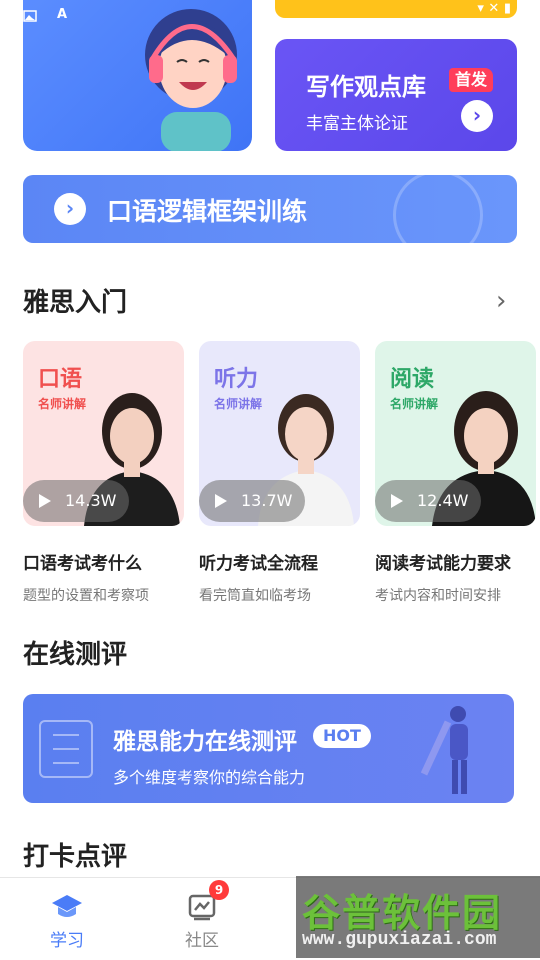 The width and height of the screenshot is (540, 960). I want to click on hot-badge: HOT, so click(342, 736).